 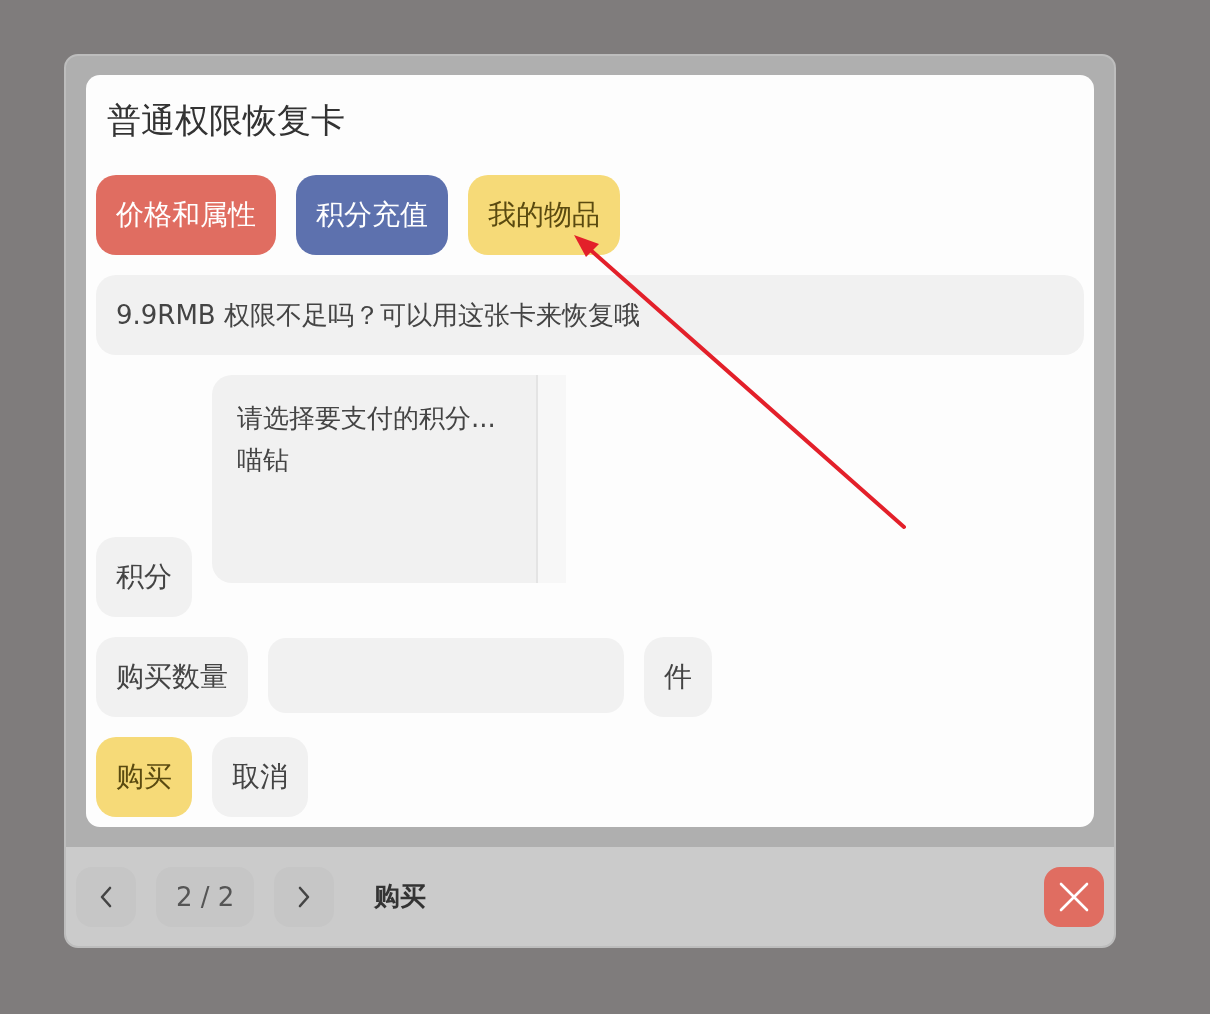 What do you see at coordinates (144, 577) in the screenshot?
I see `field-label: 积分` at bounding box center [144, 577].